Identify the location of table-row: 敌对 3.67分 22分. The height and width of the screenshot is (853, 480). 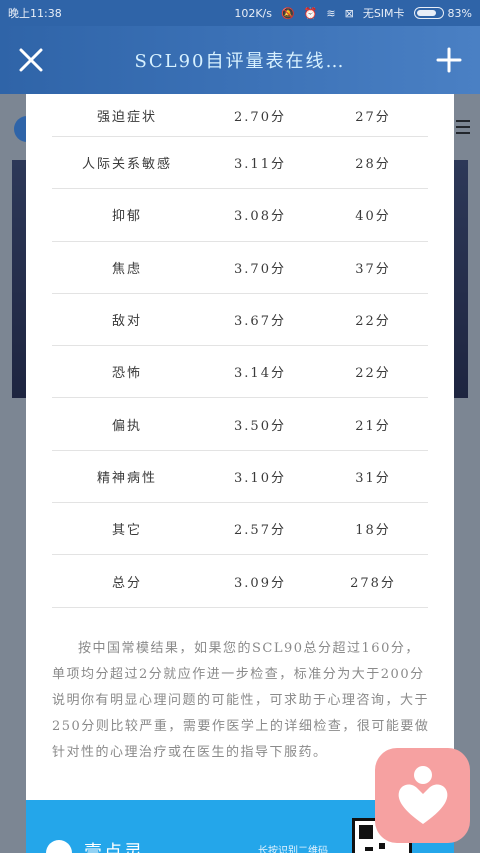
(240, 320).